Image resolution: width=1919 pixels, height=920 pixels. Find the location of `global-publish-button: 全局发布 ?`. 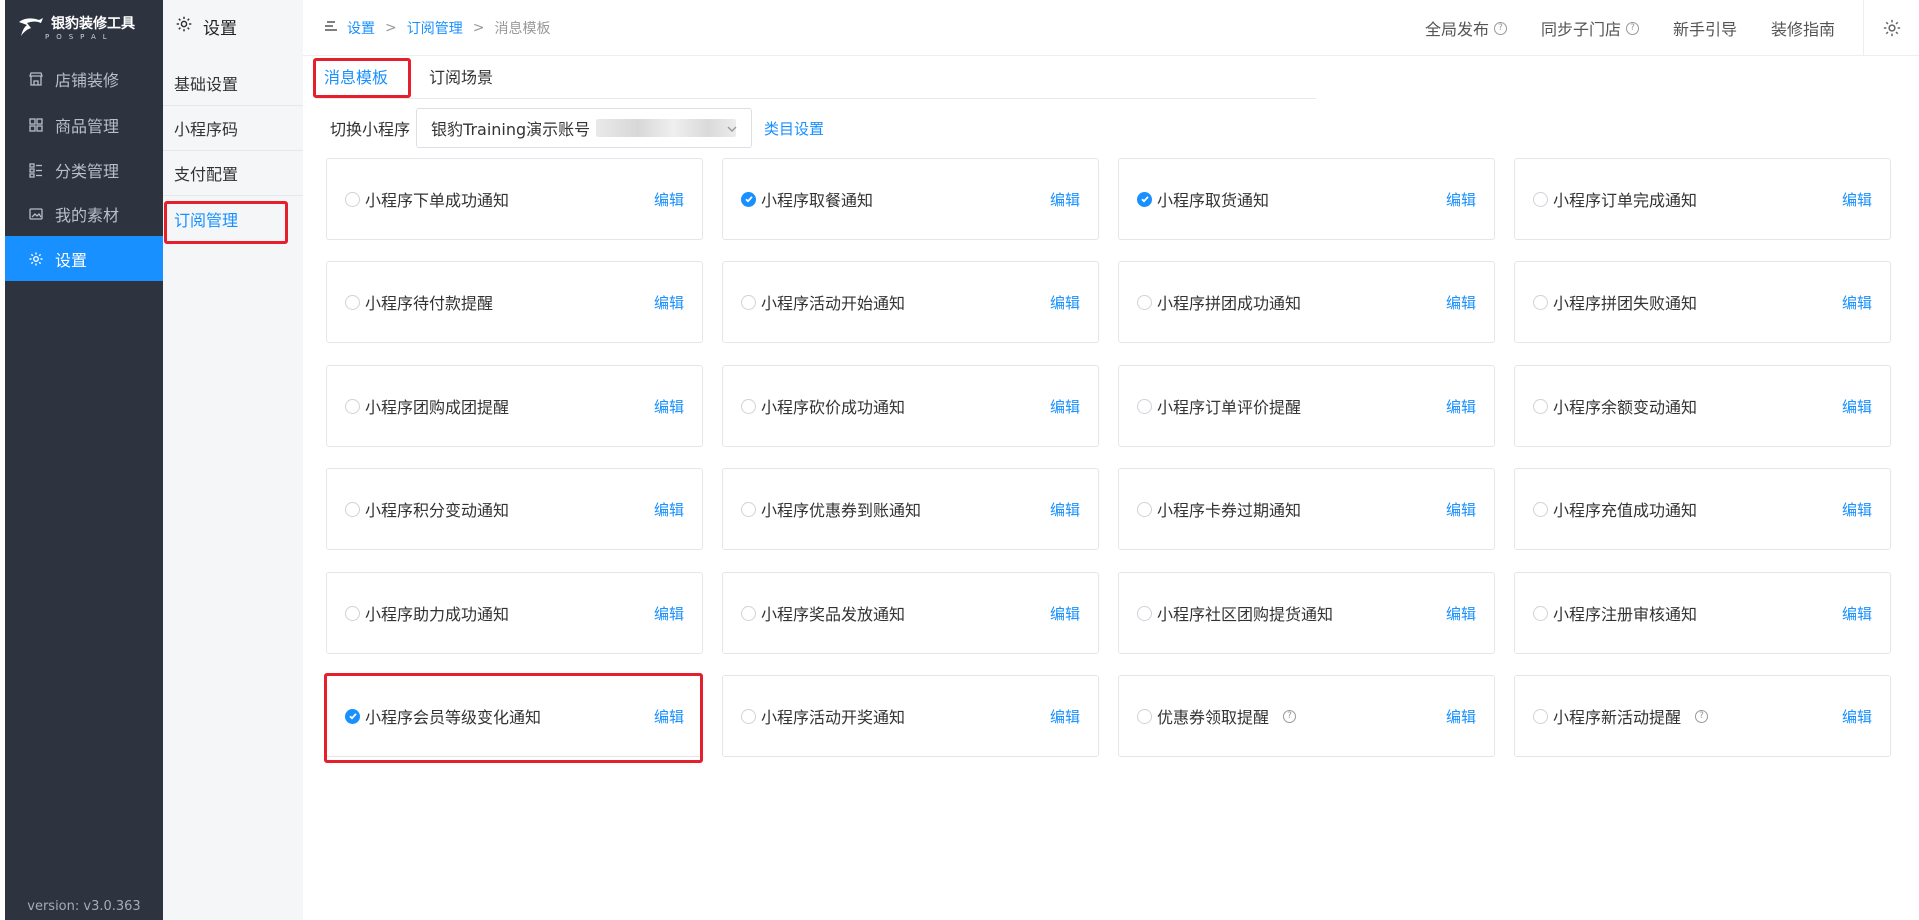

global-publish-button: 全局发布 ? is located at coordinates (1466, 28).